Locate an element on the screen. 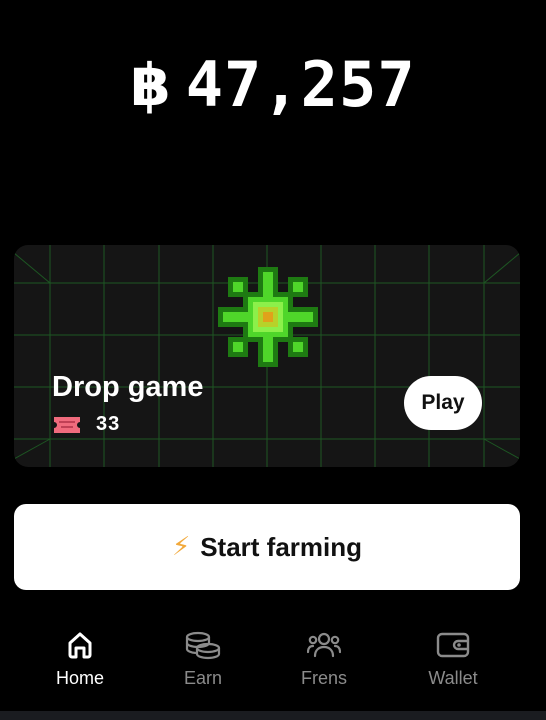 The image size is (546, 720). start-farming-label: Start farming is located at coordinates (281, 546).